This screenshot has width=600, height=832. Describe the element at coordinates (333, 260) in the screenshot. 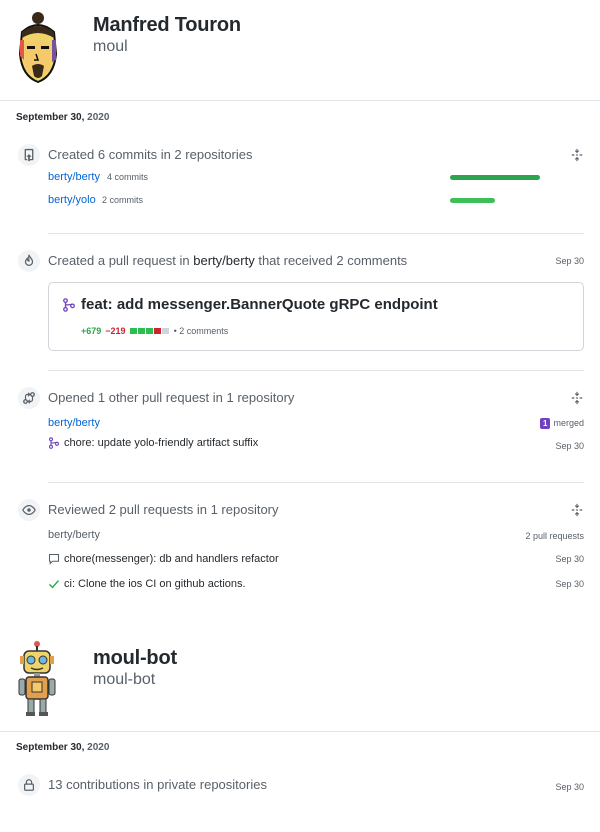

I see `pr-event-suffix: that received 2 comments` at that location.